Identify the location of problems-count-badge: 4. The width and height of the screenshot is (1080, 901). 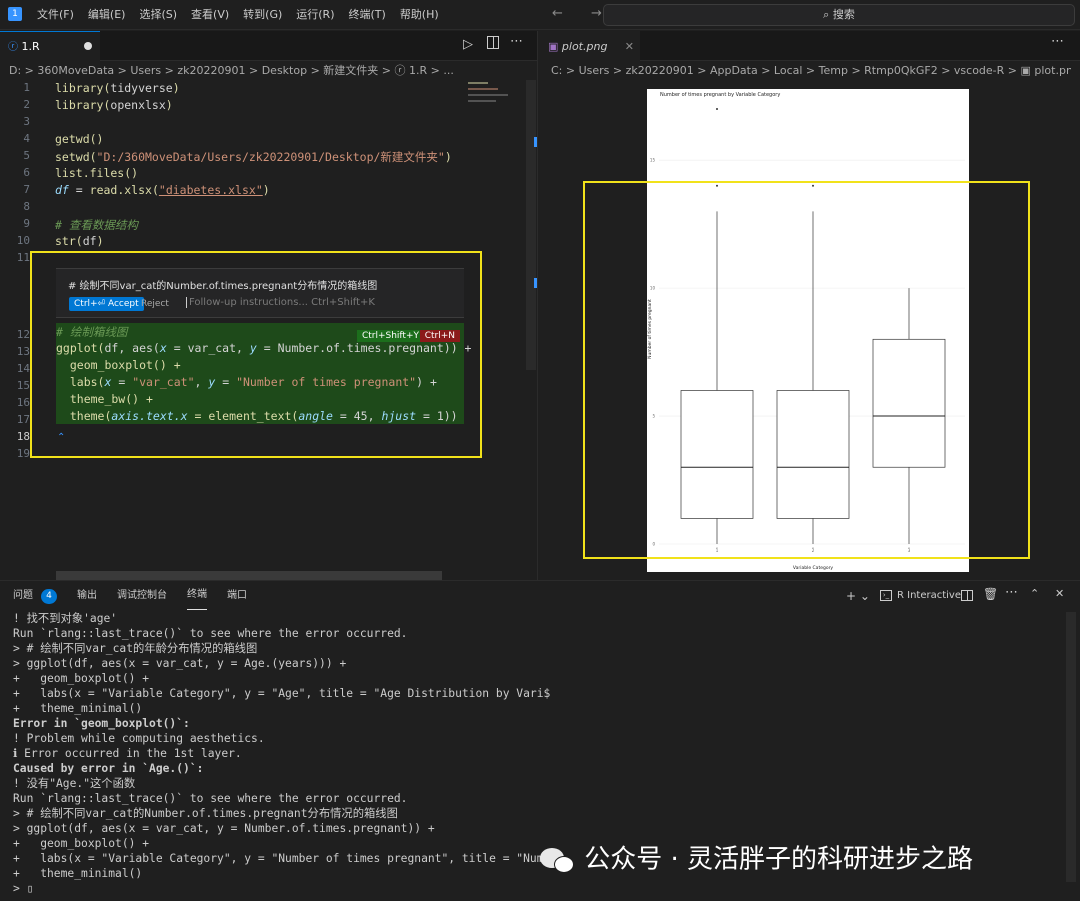
(49, 596).